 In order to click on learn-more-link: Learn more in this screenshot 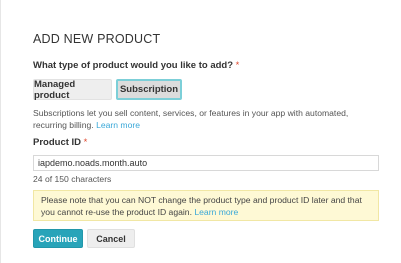, I will do `click(118, 125)`.